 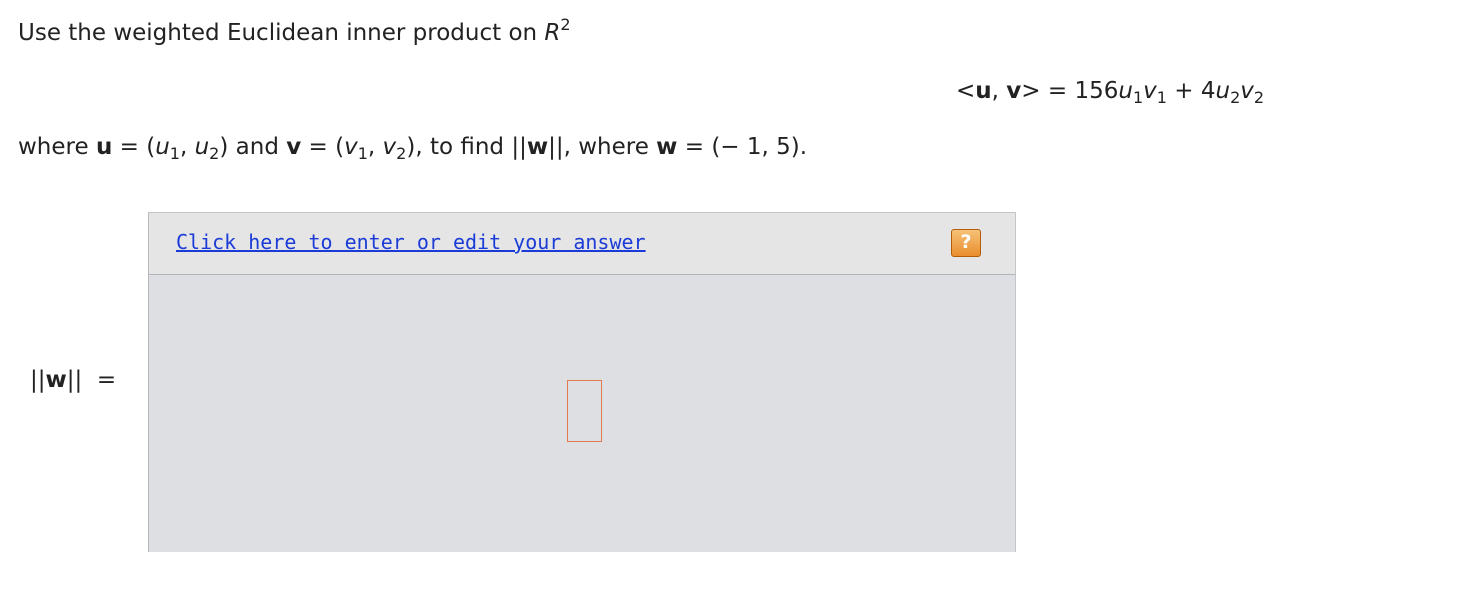 What do you see at coordinates (667, 147) in the screenshot?
I see `where-w-bold-2: w` at bounding box center [667, 147].